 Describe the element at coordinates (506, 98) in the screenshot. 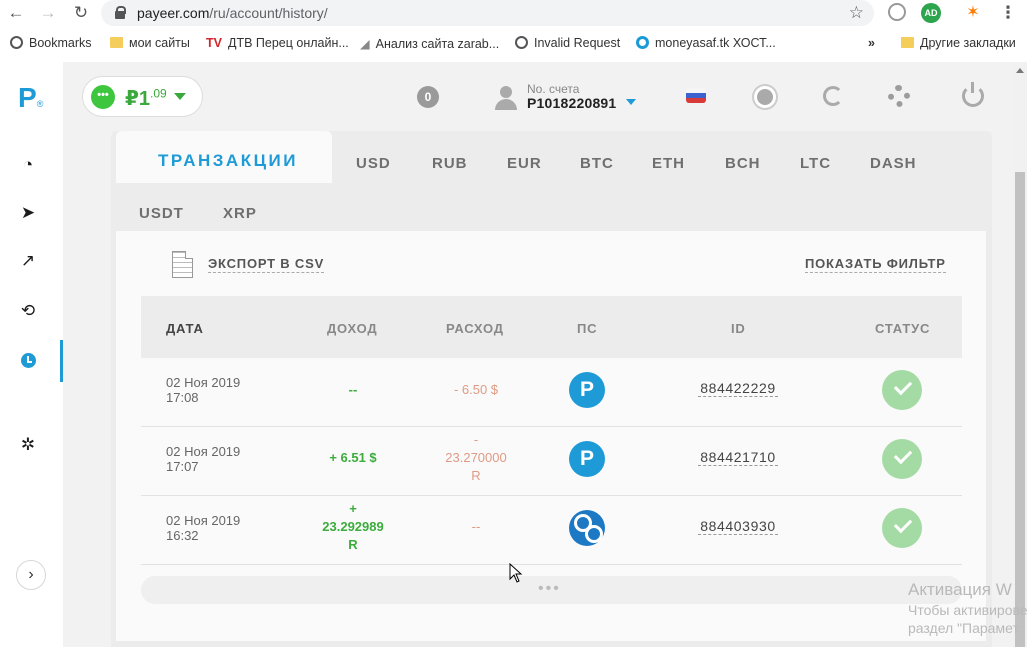

I see `user-icon` at that location.